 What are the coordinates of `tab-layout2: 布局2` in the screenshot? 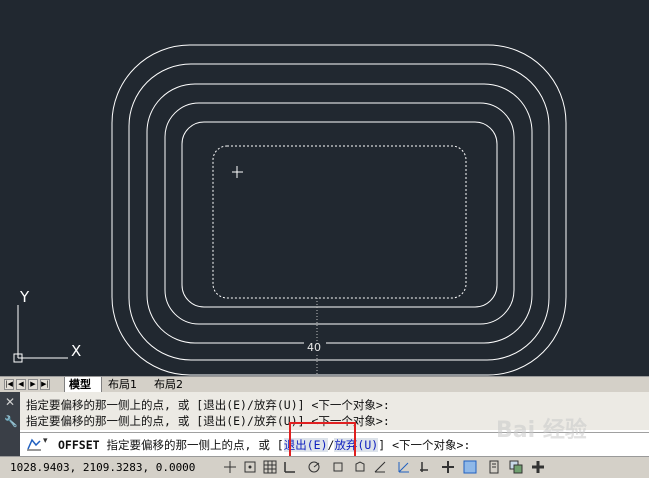 It's located at (172, 384).